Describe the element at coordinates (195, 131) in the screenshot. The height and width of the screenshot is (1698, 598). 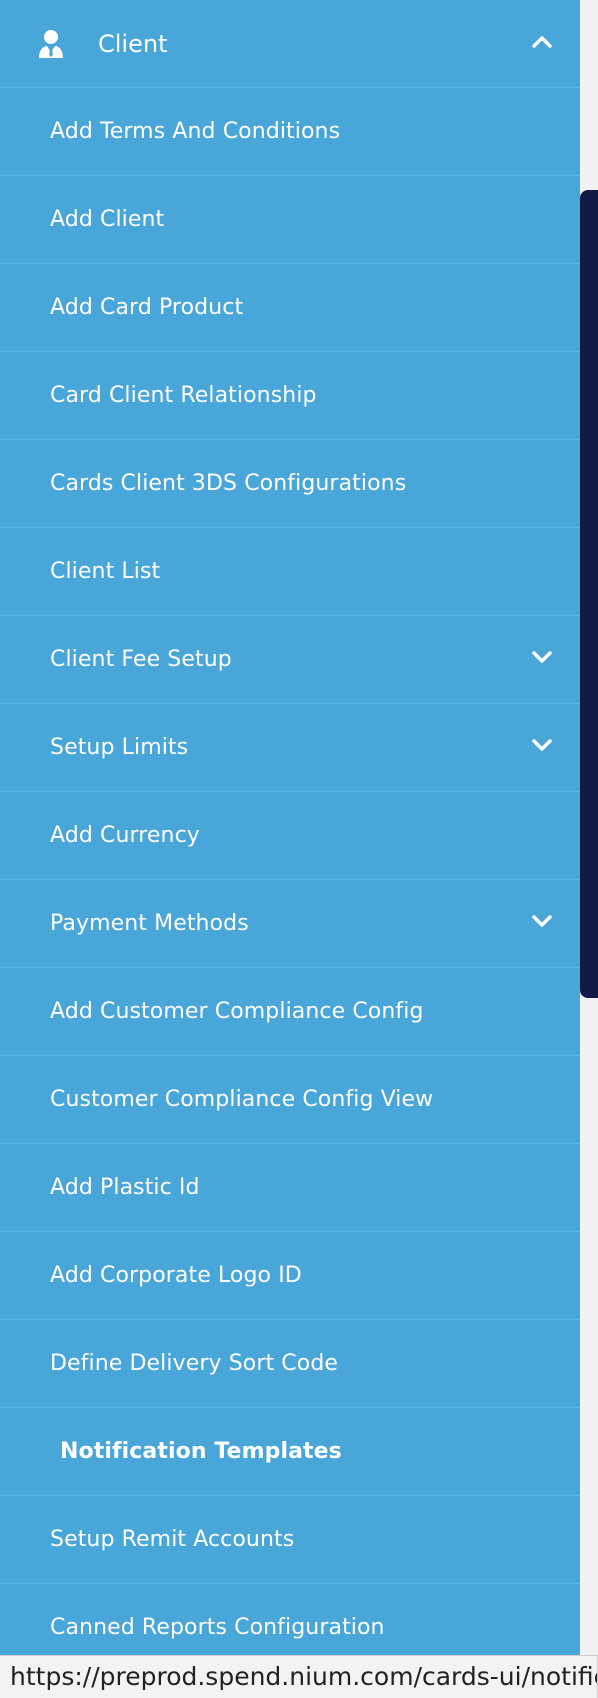
I see `sidebar-item-label: Add Terms And Conditions` at that location.